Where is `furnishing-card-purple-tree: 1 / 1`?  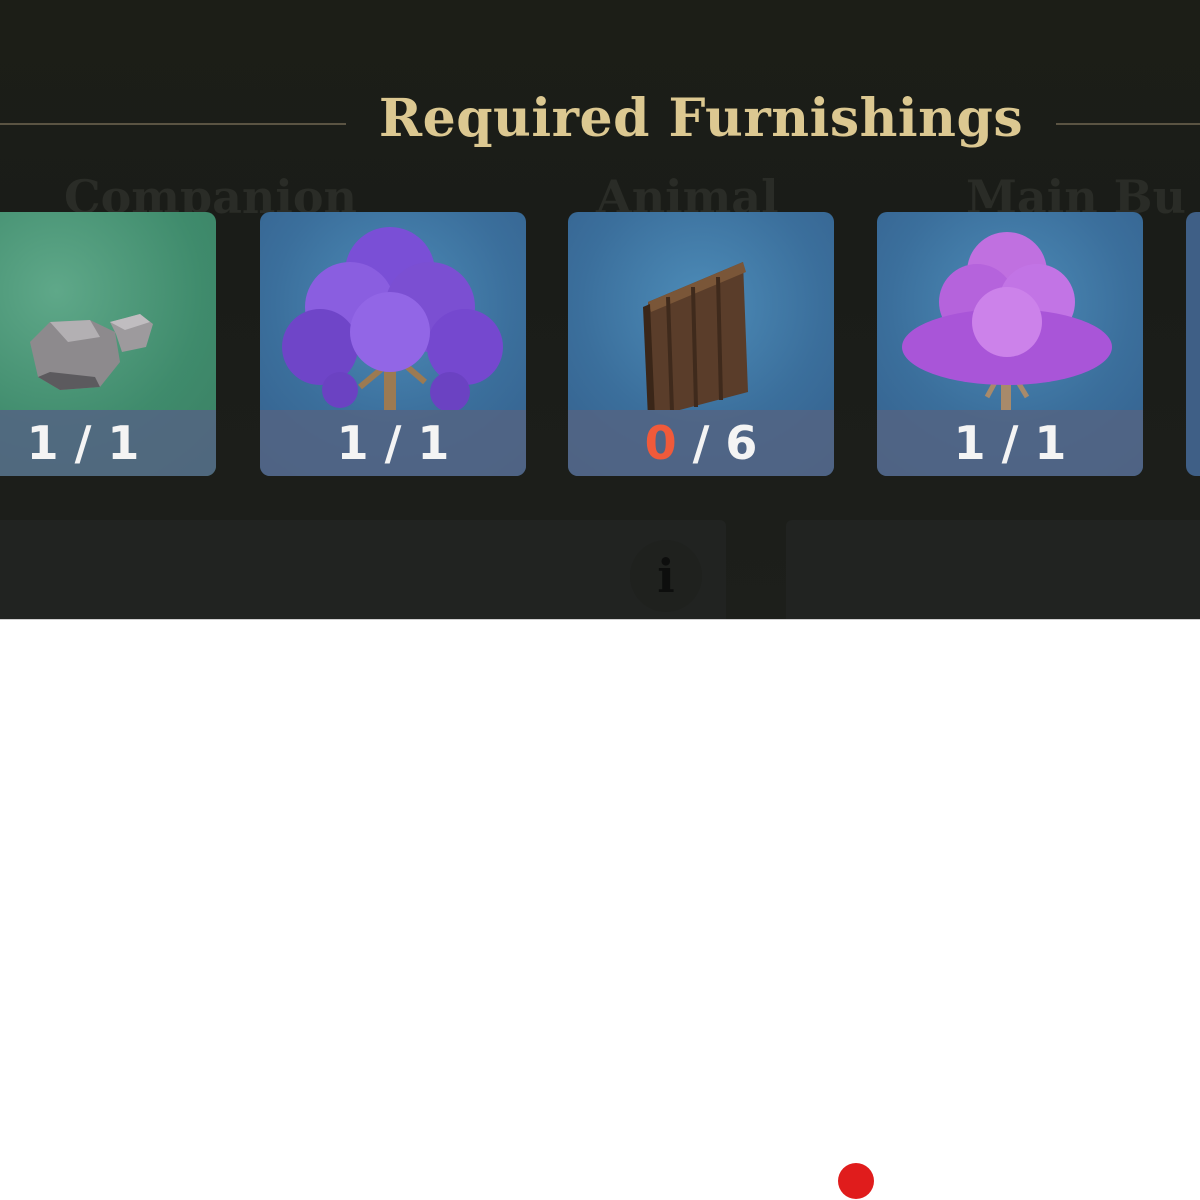
furnishing-card-purple-tree: 1 / 1 is located at coordinates (393, 344).